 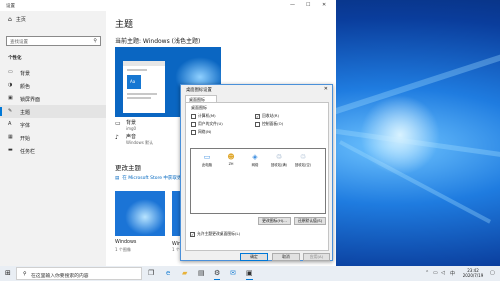 I want to click on checkbox-network: 网络(N), so click(x=201, y=132).